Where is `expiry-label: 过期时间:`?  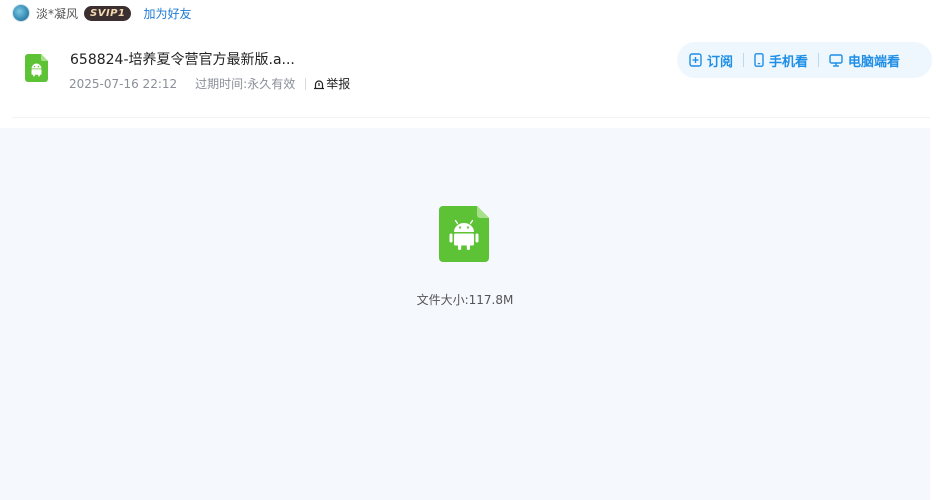 expiry-label: 过期时间: is located at coordinates (221, 84).